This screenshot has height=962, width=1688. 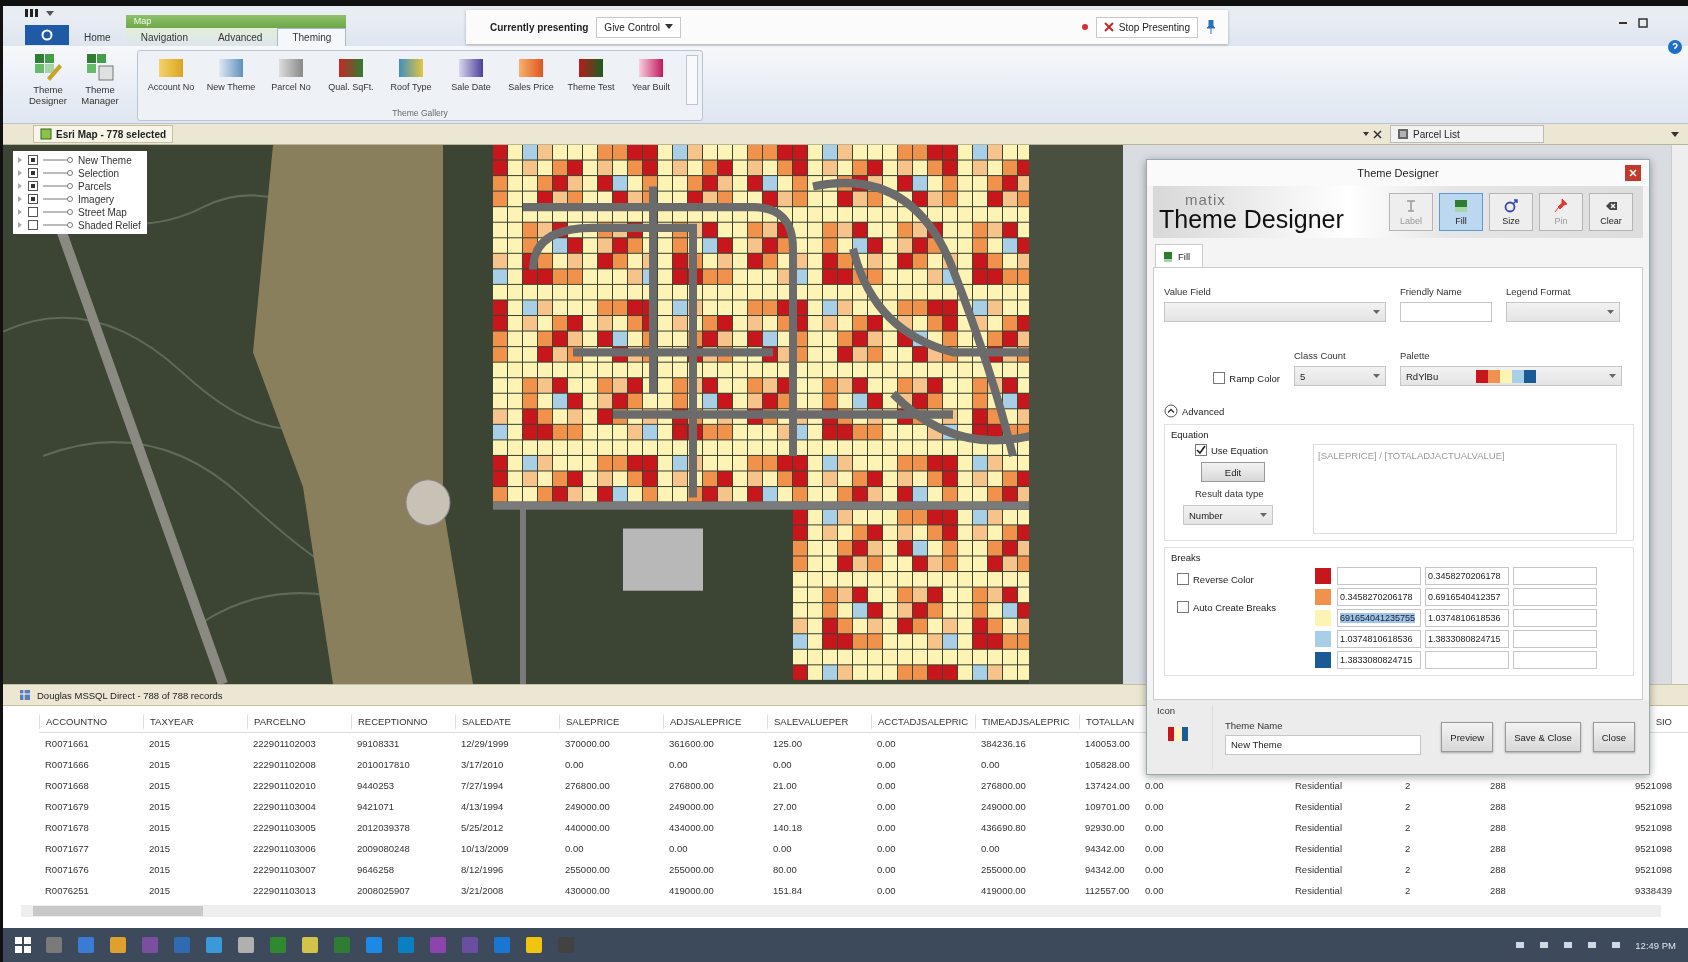 What do you see at coordinates (1655, 945) in the screenshot?
I see `clock: 12:49 PM` at bounding box center [1655, 945].